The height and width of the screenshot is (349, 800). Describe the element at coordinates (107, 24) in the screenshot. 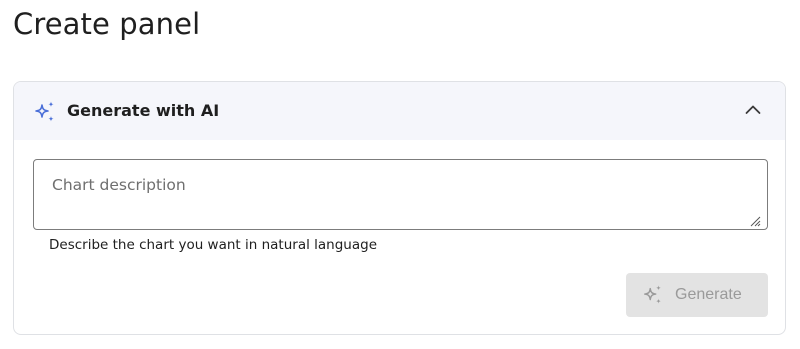

I see `page-title: Create panel` at that location.